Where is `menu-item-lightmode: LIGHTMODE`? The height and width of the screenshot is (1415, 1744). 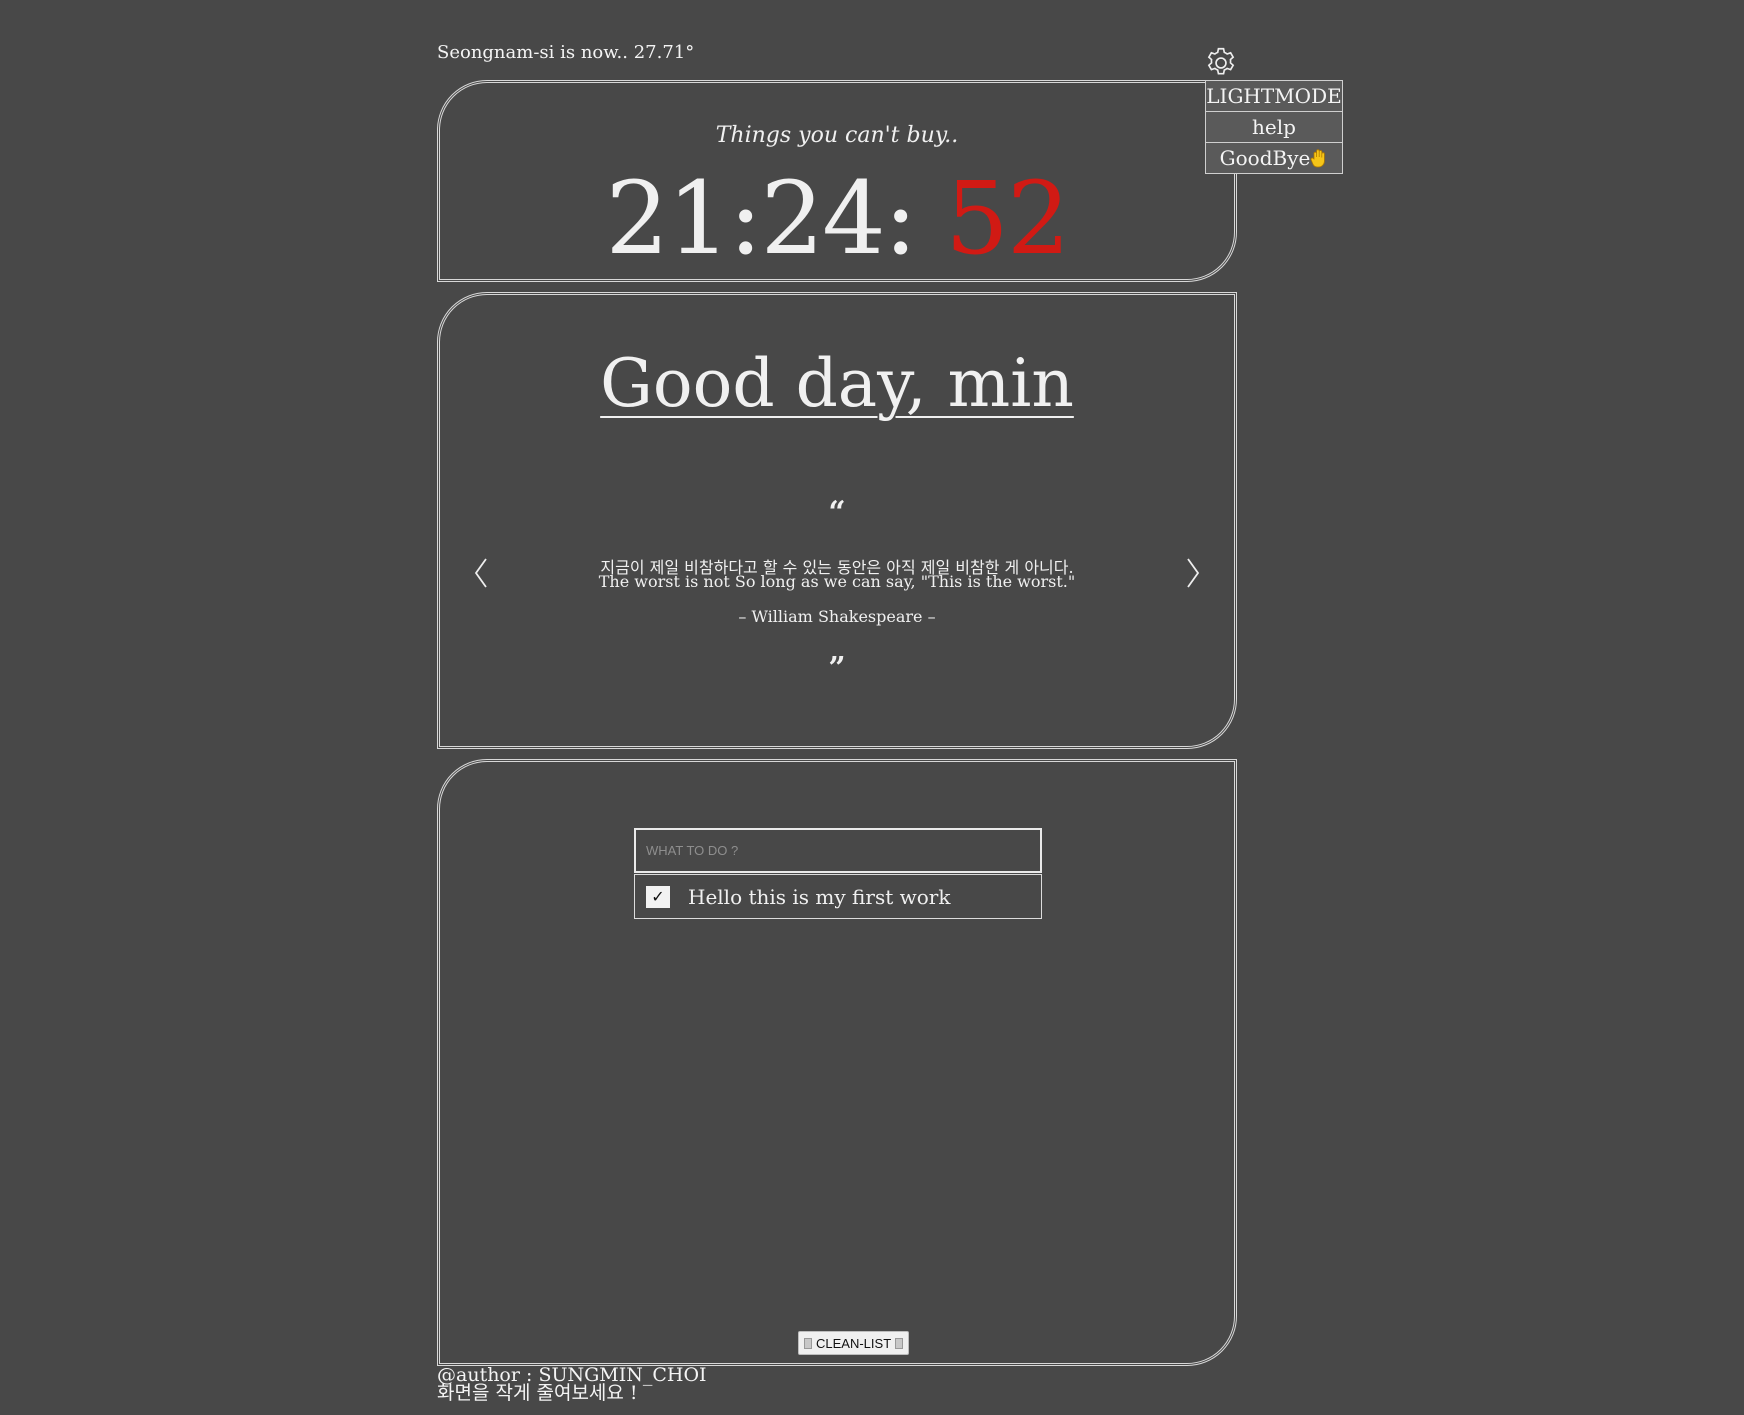 menu-item-lightmode: LIGHTMODE is located at coordinates (1274, 96).